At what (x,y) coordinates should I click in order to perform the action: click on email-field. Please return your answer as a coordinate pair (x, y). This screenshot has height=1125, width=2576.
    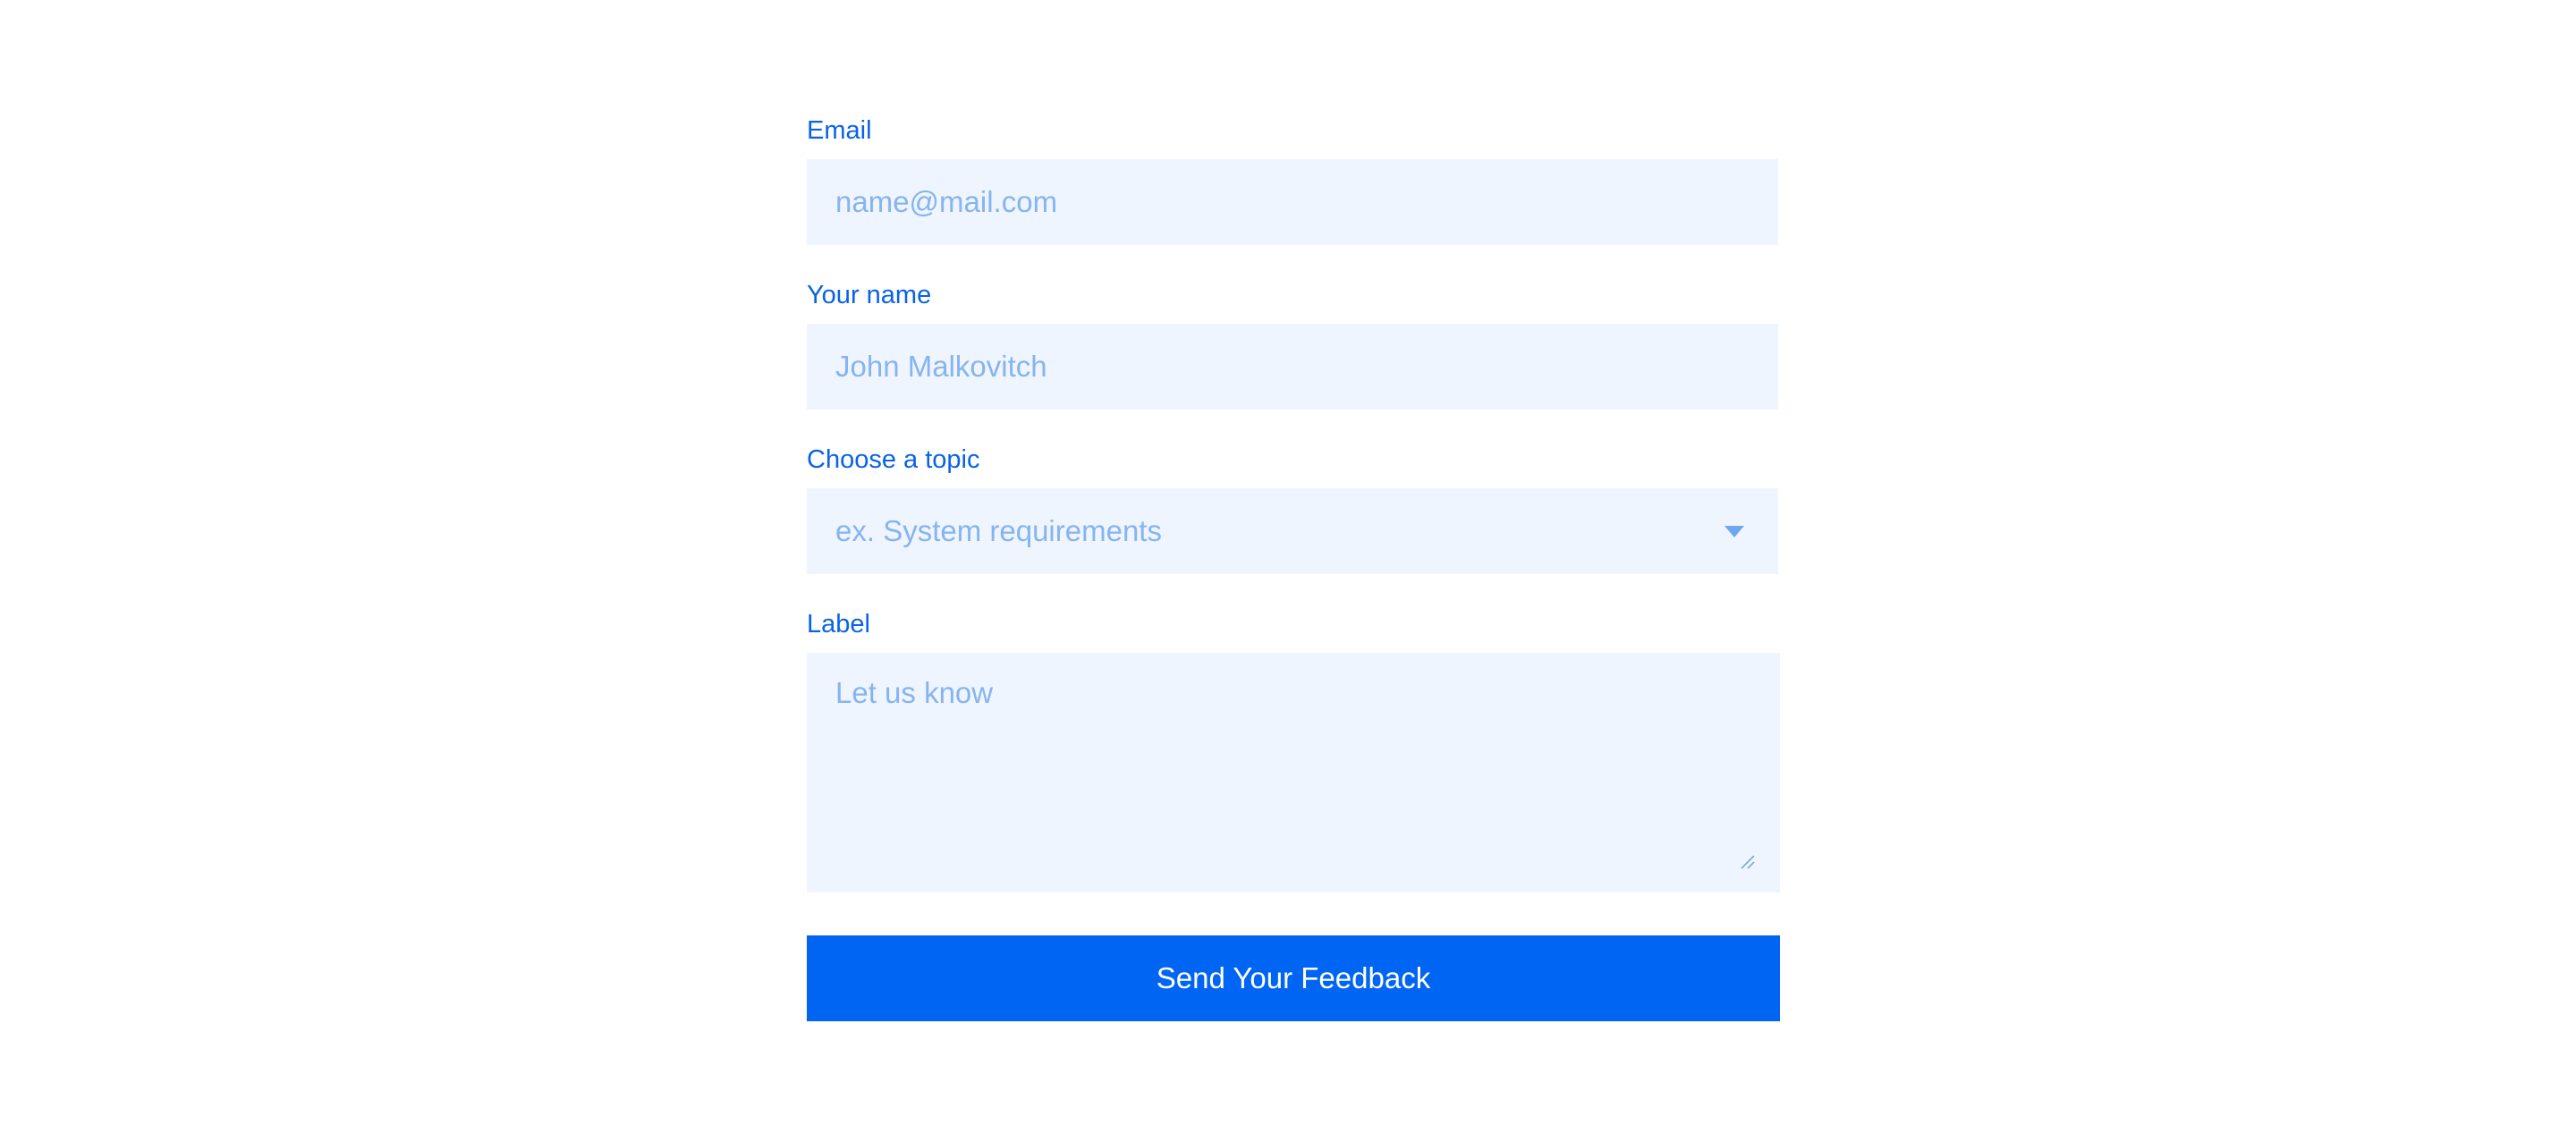
    Looking at the image, I should click on (1292, 202).